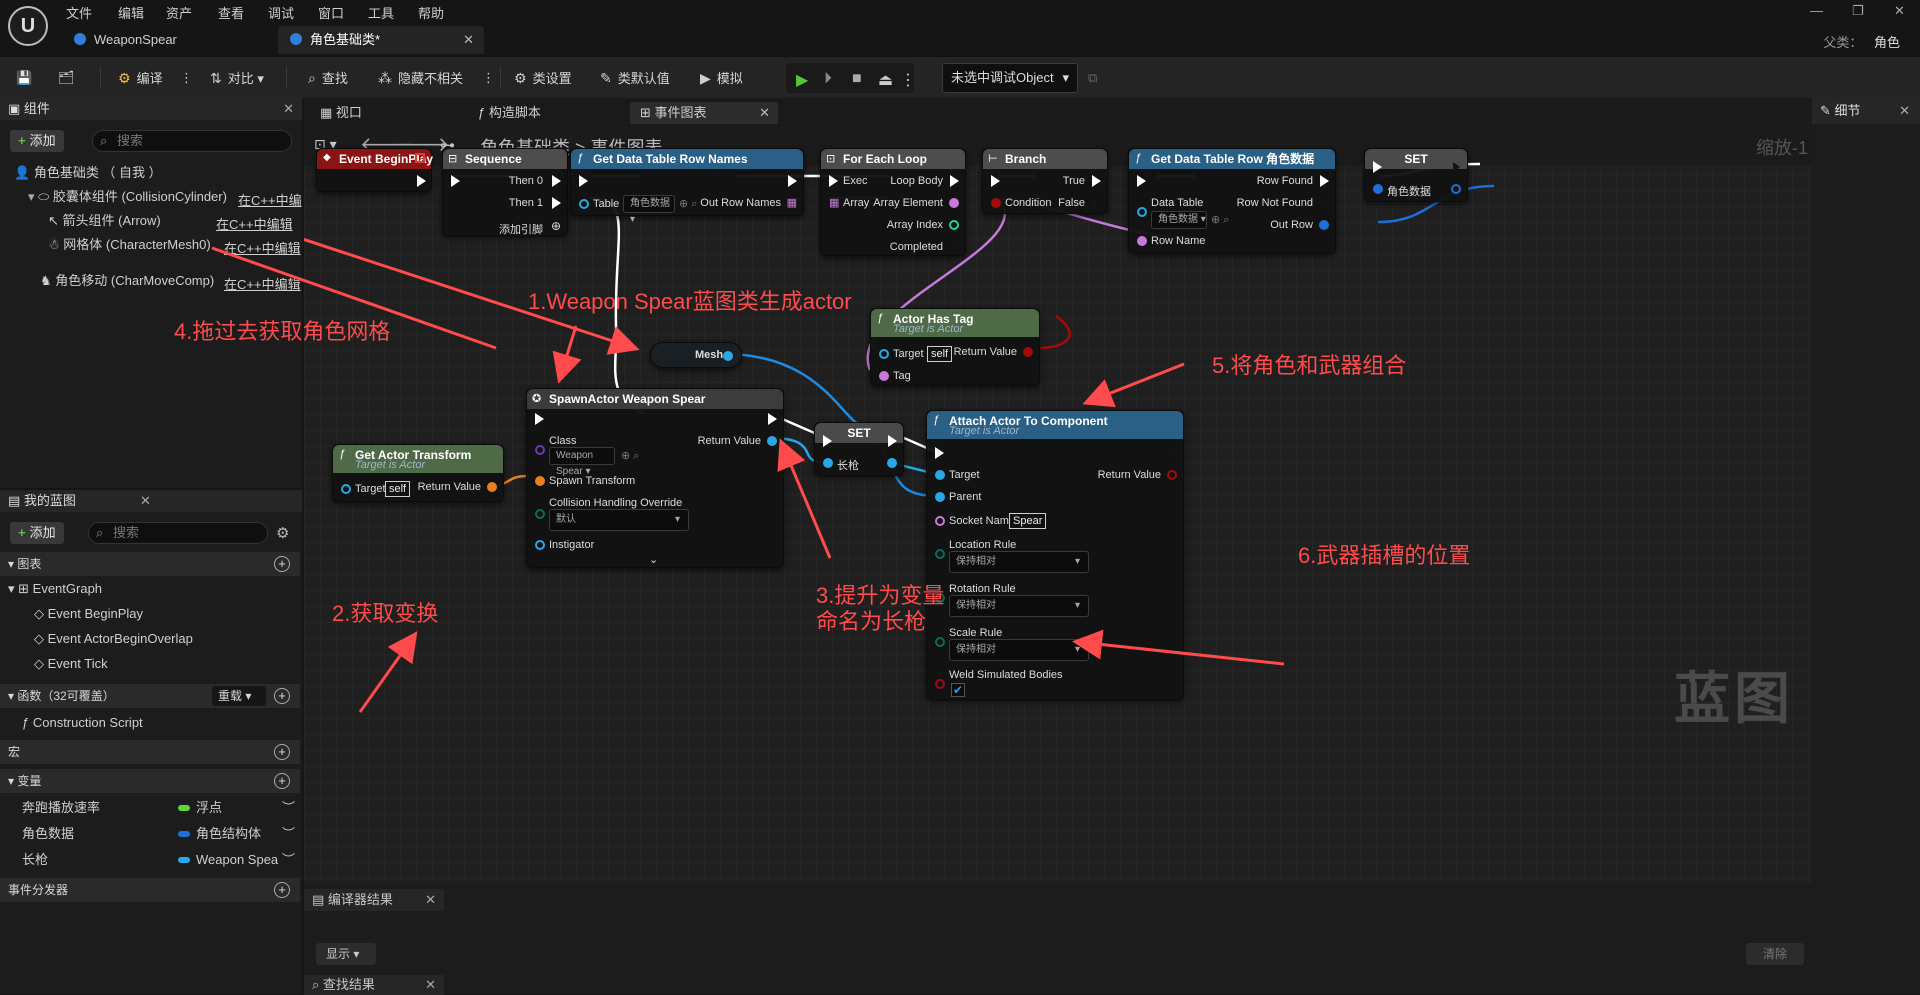  What do you see at coordinates (88, 173) in the screenshot?
I see `component-root: 👤 角色基础类 （ 自我 ）` at bounding box center [88, 173].